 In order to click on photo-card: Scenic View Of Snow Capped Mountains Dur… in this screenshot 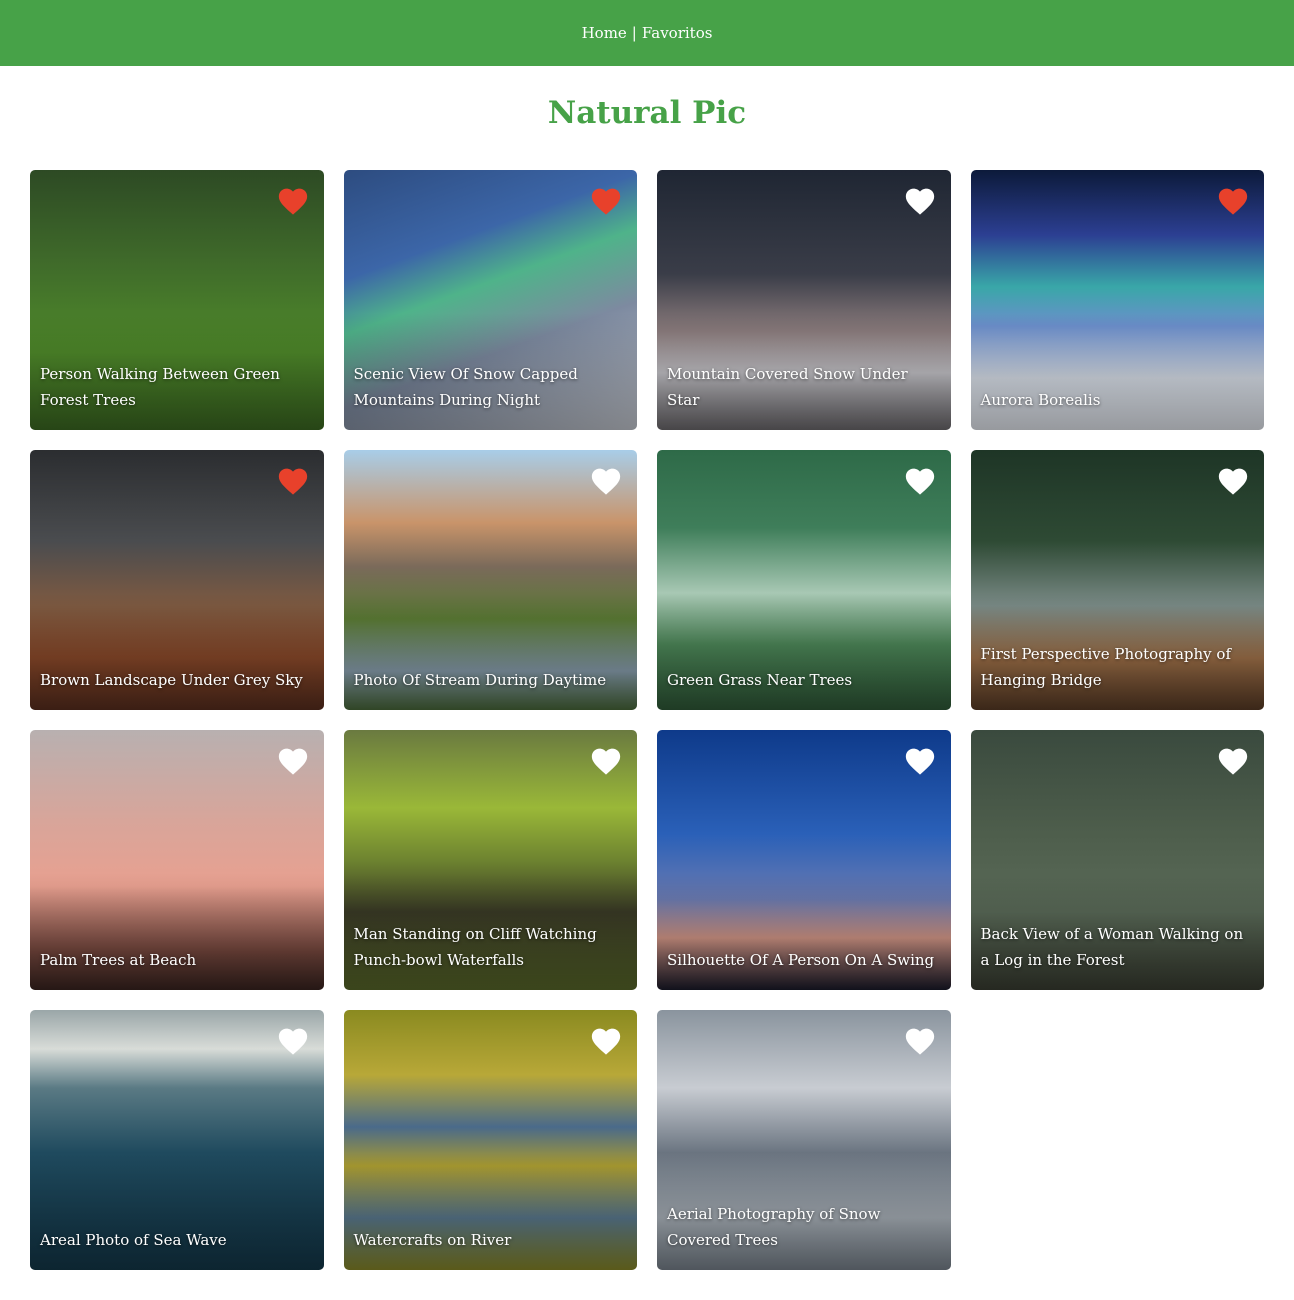, I will do `click(490, 300)`.